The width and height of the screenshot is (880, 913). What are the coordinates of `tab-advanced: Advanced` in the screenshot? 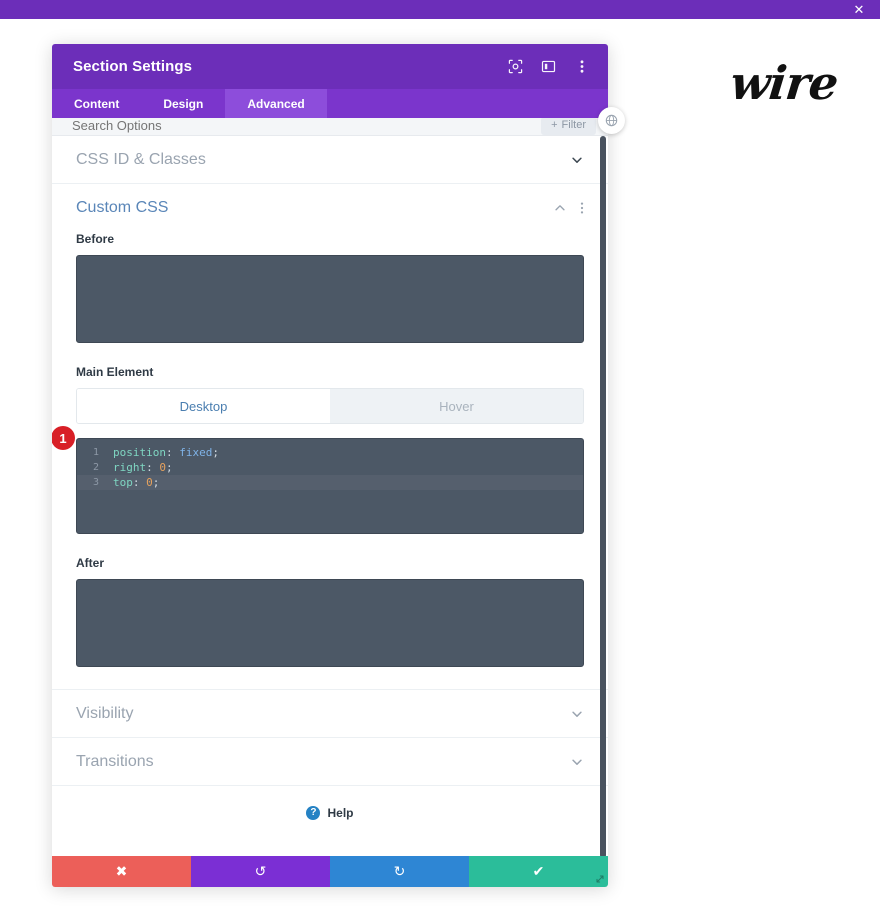 It's located at (276, 103).